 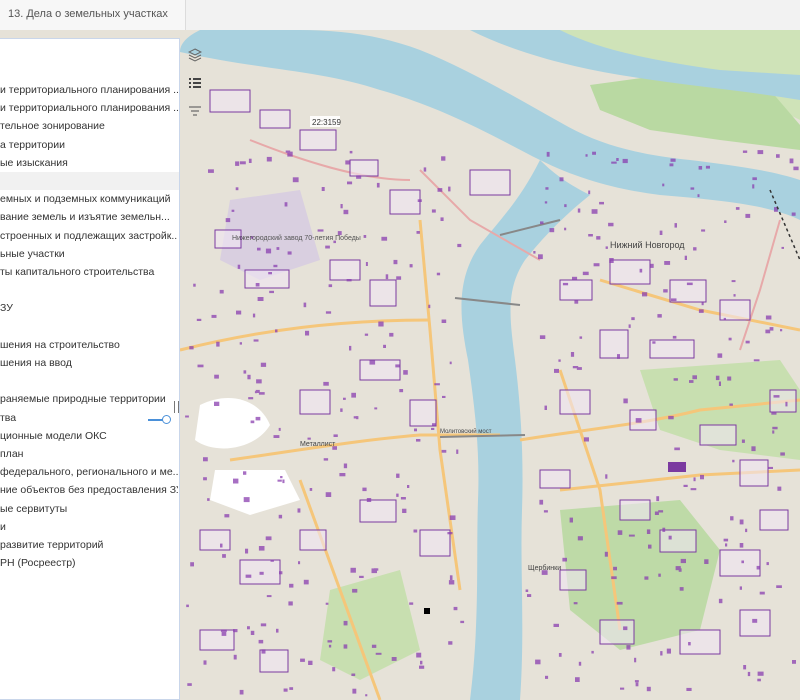 What do you see at coordinates (89, 490) in the screenshot?
I see `layer-item: ние объектов без предоставления ЗУ` at bounding box center [89, 490].